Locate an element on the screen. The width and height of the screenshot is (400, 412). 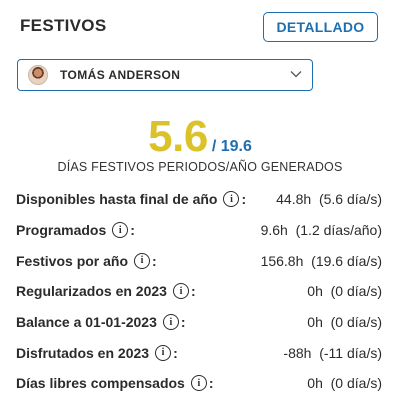
employee-select: TOMÁS ANDERSON is located at coordinates (165, 75).